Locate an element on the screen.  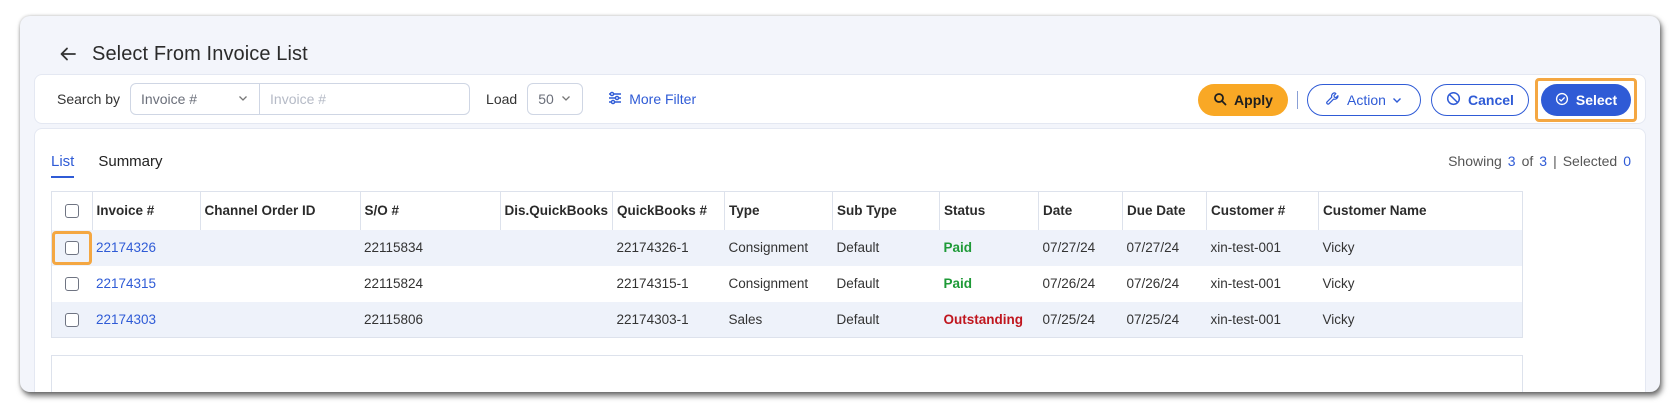
table-empty-area is located at coordinates (787, 373).